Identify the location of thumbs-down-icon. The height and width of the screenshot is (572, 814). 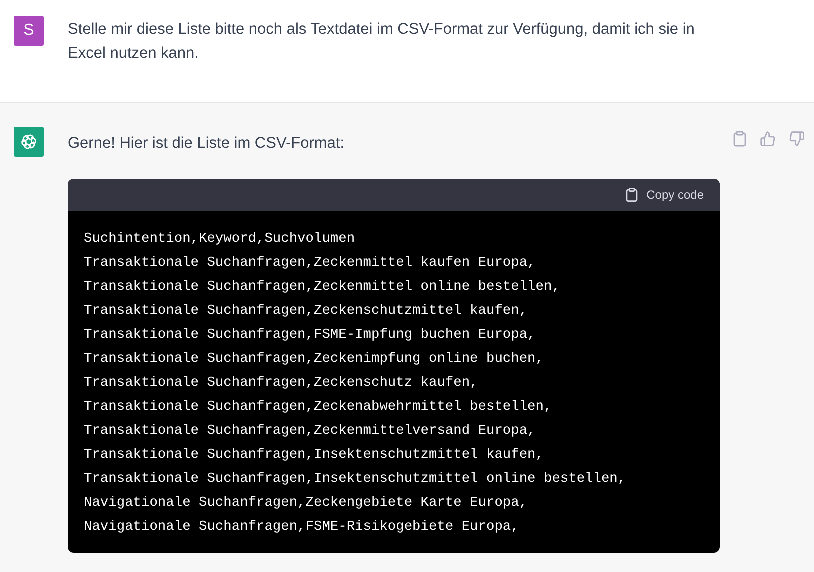
(797, 139).